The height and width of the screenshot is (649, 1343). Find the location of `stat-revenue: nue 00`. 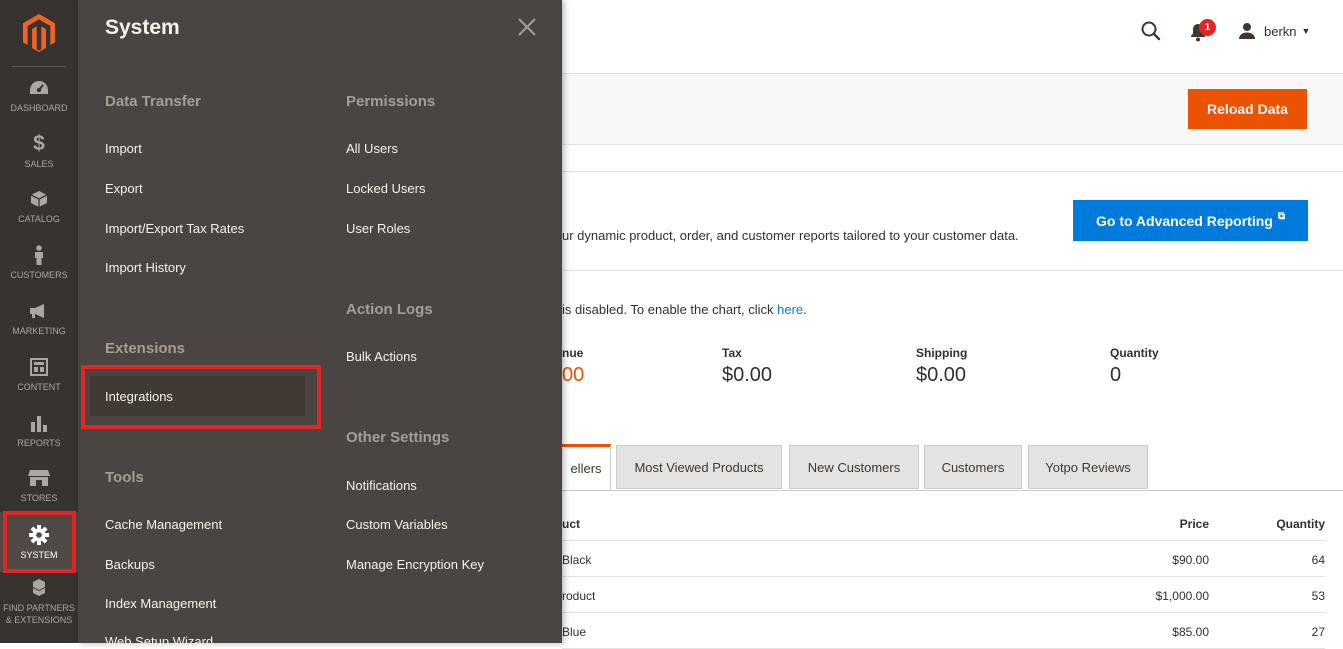

stat-revenue: nue 00 is located at coordinates (573, 366).